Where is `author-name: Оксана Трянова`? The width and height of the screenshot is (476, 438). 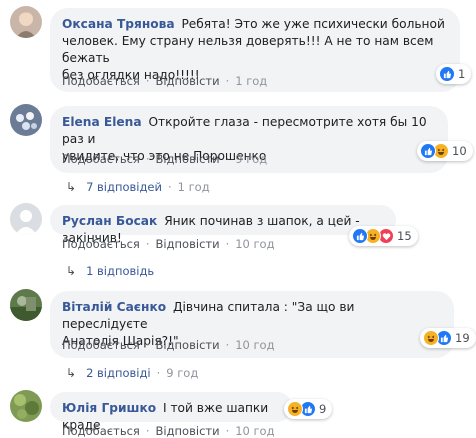 author-name: Оксана Трянова is located at coordinates (118, 24).